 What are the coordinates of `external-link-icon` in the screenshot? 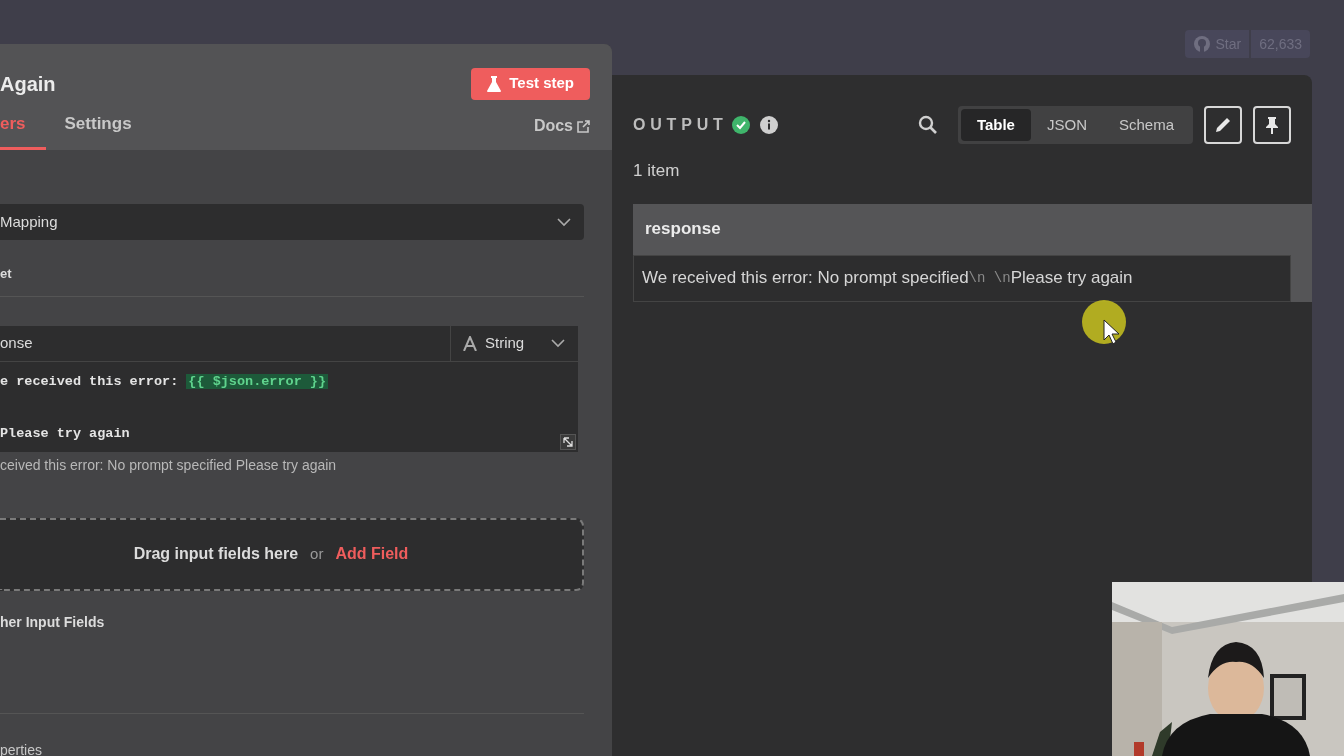 It's located at (583, 126).